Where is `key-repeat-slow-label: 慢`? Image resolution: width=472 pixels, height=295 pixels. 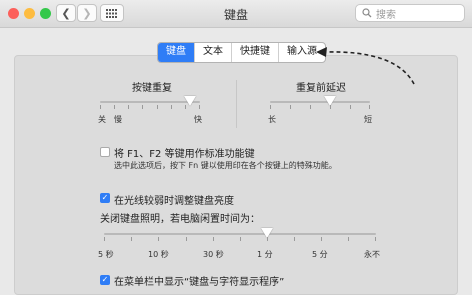 key-repeat-slow-label: 慢 is located at coordinates (118, 119).